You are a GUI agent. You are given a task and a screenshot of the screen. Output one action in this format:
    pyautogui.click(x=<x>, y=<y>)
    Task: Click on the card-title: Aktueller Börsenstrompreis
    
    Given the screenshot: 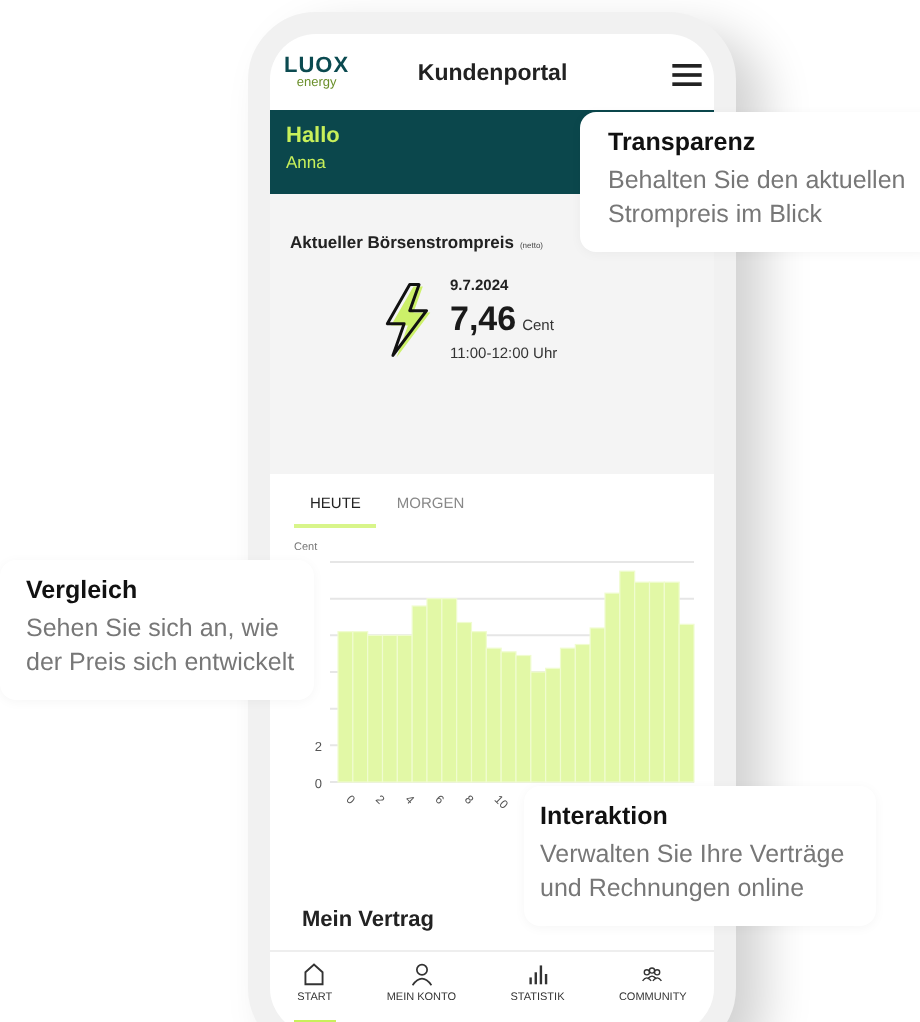 What is the action you would take?
    pyautogui.click(x=402, y=242)
    